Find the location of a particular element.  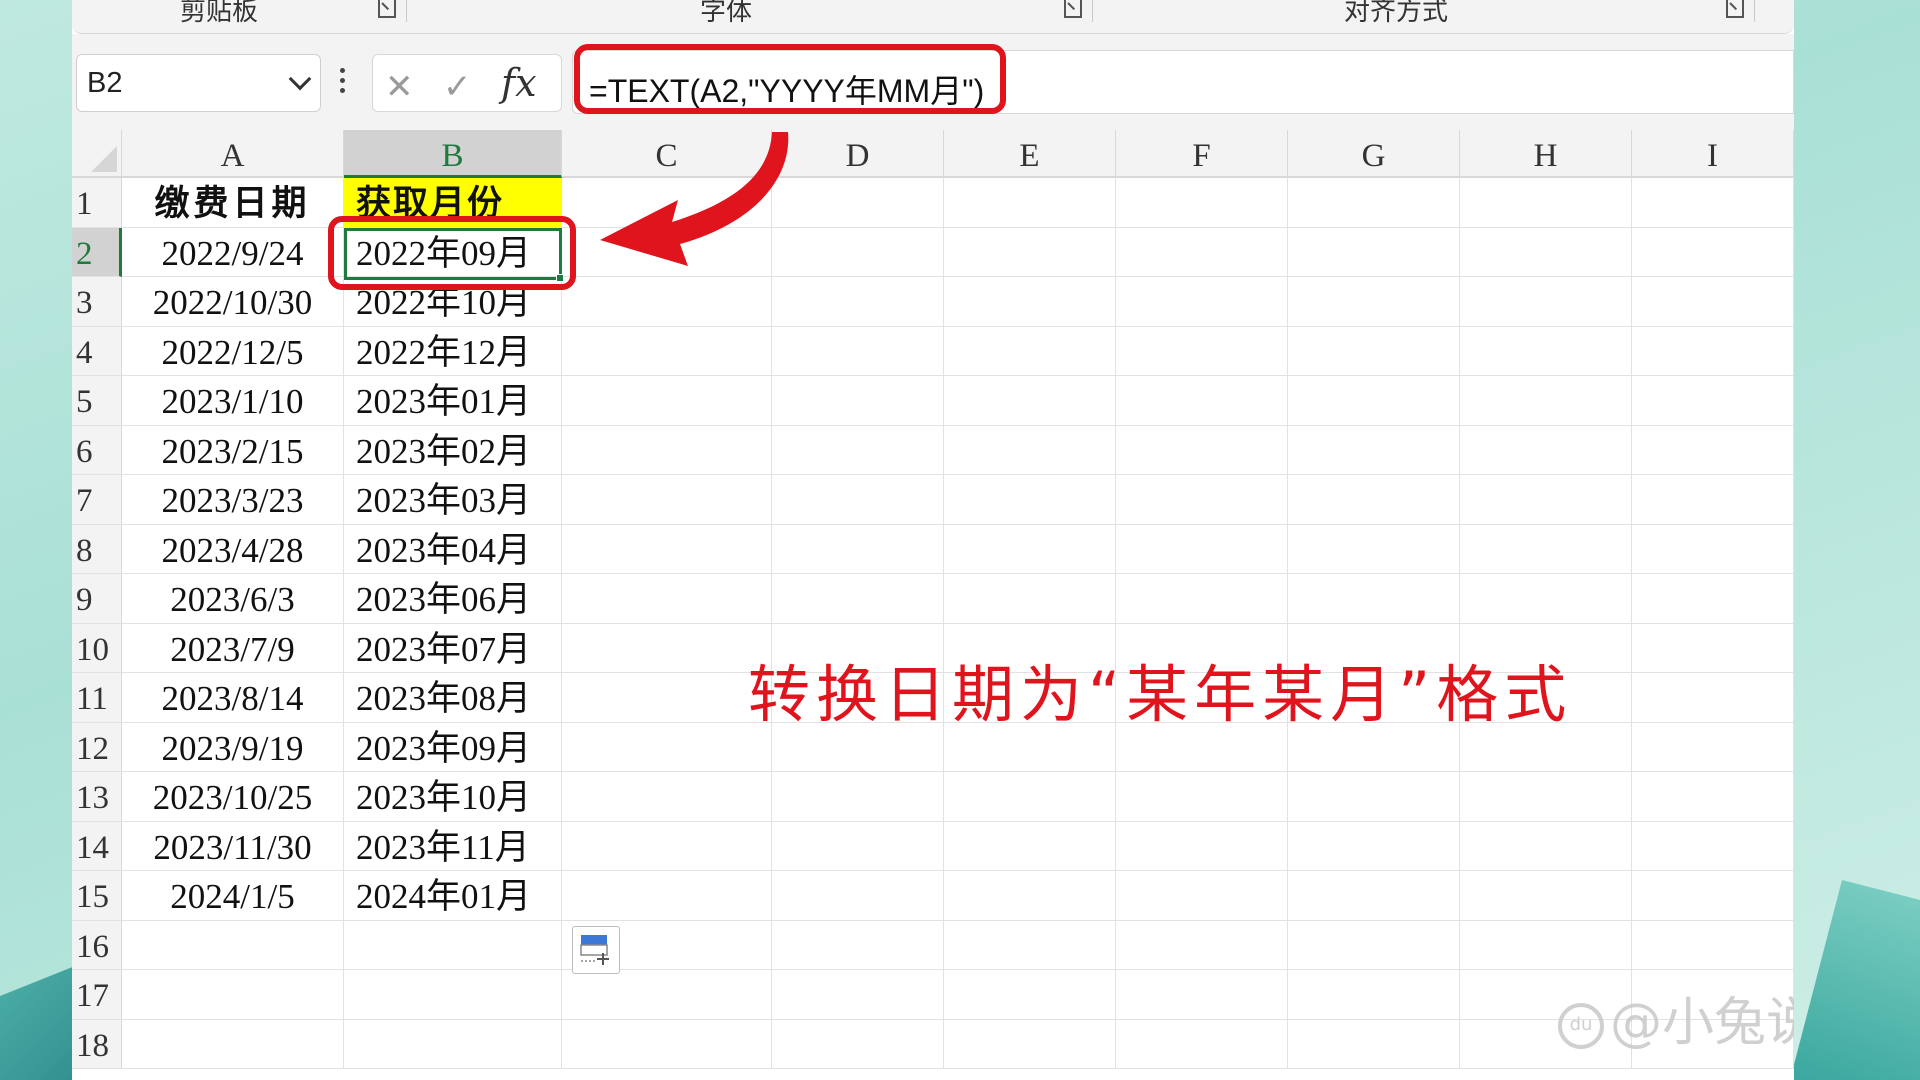

cell-a2: 2022/9/24 is located at coordinates (233, 252).